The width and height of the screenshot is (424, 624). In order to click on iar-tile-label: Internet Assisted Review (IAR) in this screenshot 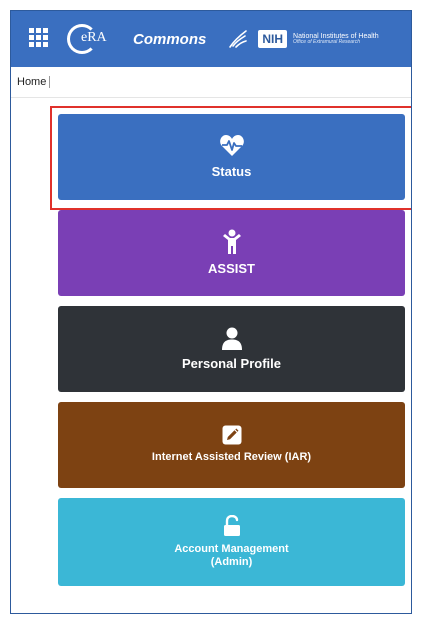, I will do `click(231, 457)`.